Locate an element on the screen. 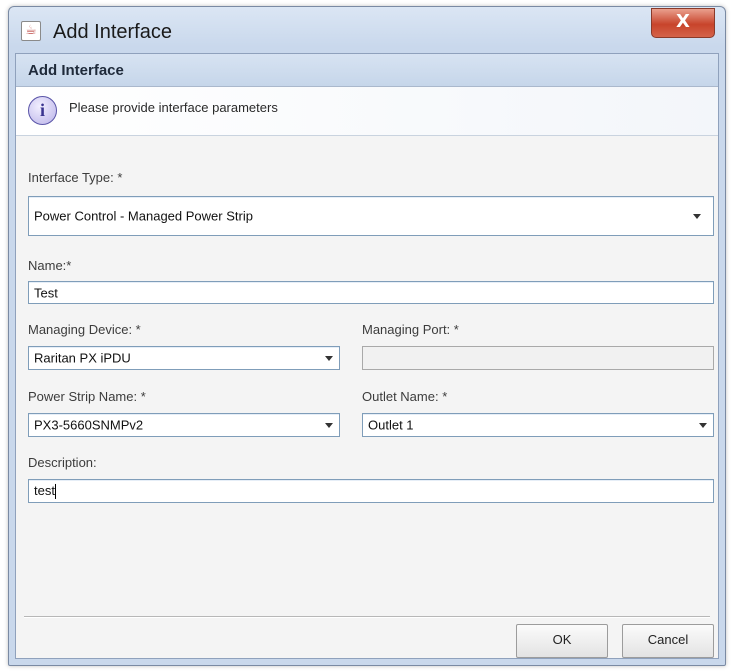 The height and width of the screenshot is (671, 732). power-strip-name-select: PX3-5660SNMPv2 is located at coordinates (184, 425).